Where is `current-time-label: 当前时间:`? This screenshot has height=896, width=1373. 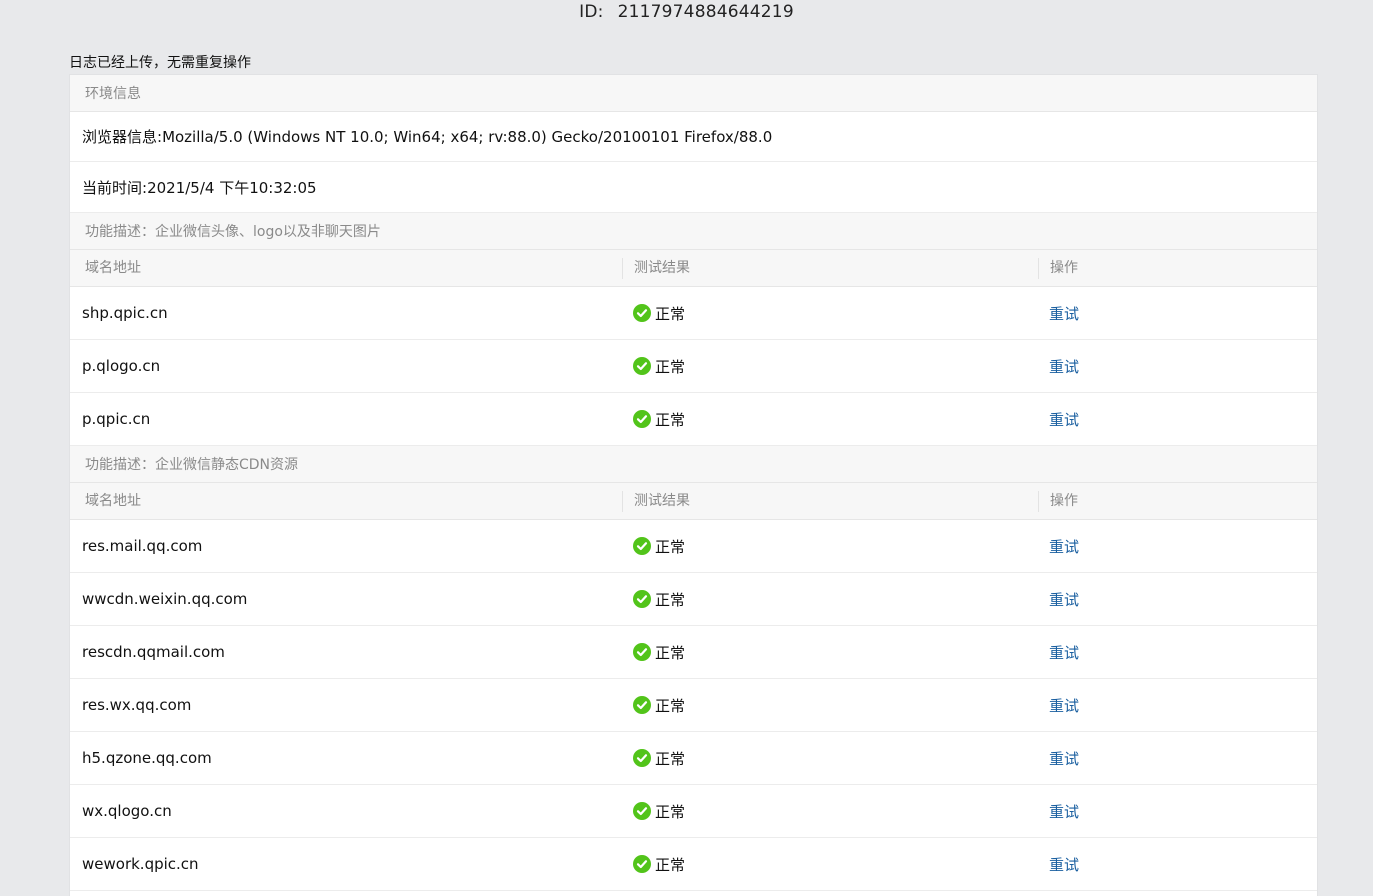 current-time-label: 当前时间: is located at coordinates (115, 187).